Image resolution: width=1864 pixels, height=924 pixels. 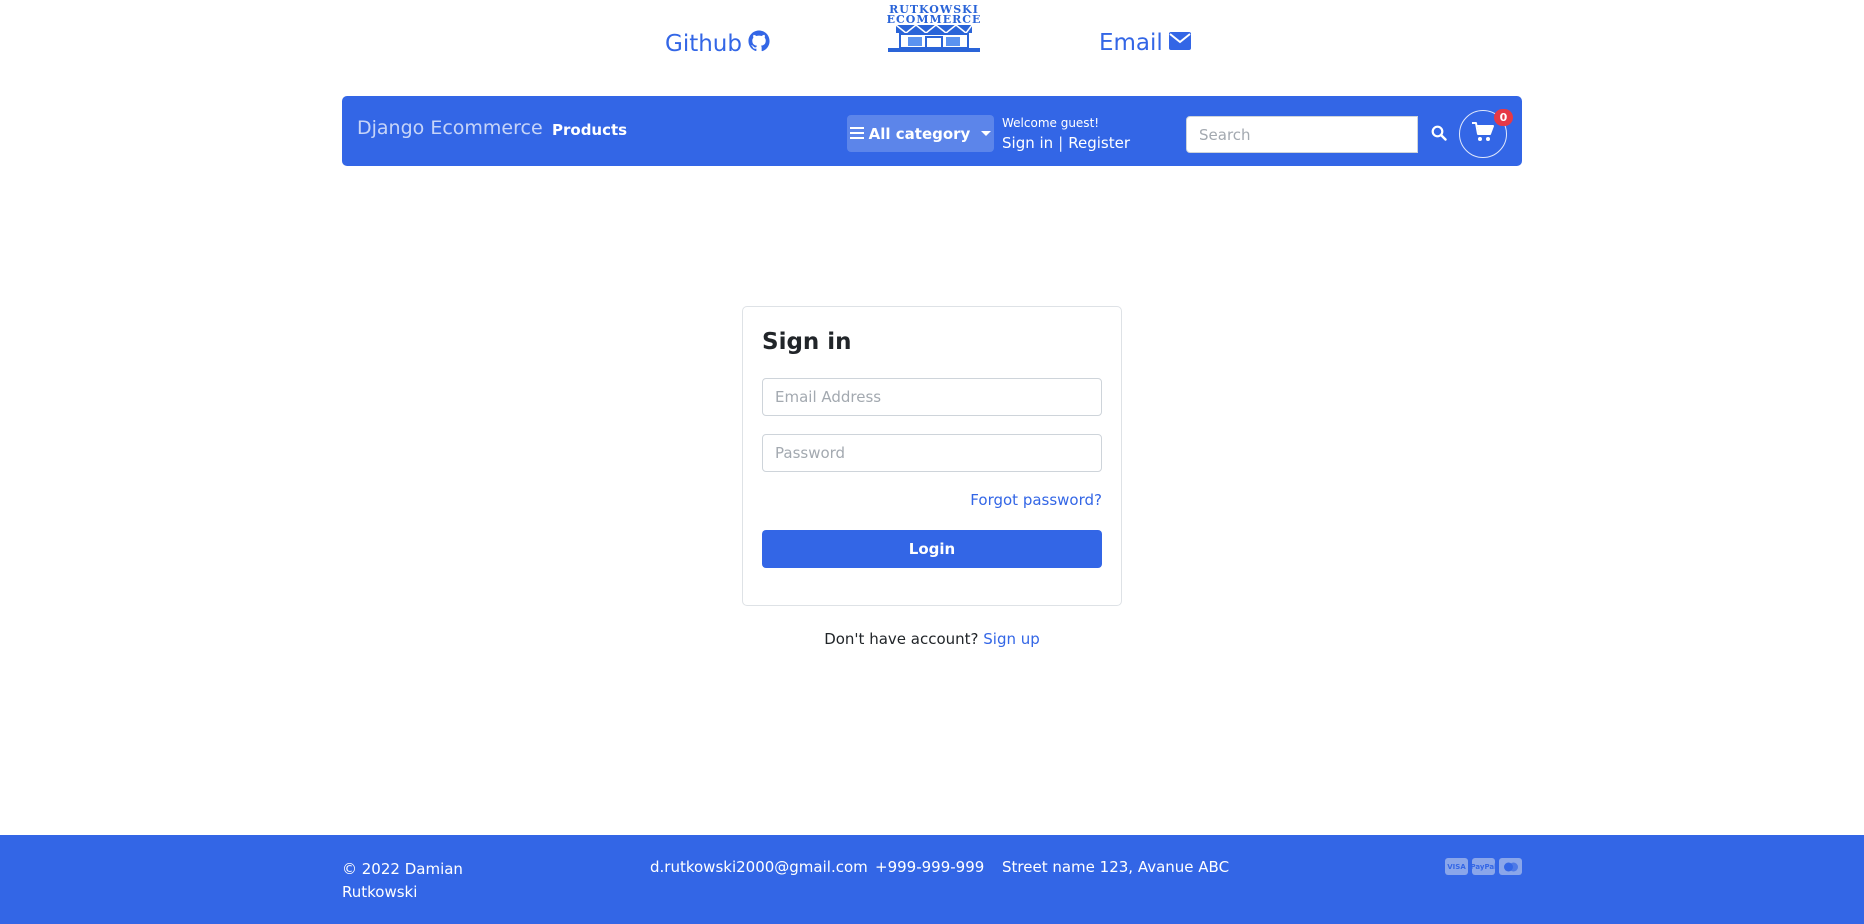 I want to click on storefront-icon, so click(x=934, y=38).